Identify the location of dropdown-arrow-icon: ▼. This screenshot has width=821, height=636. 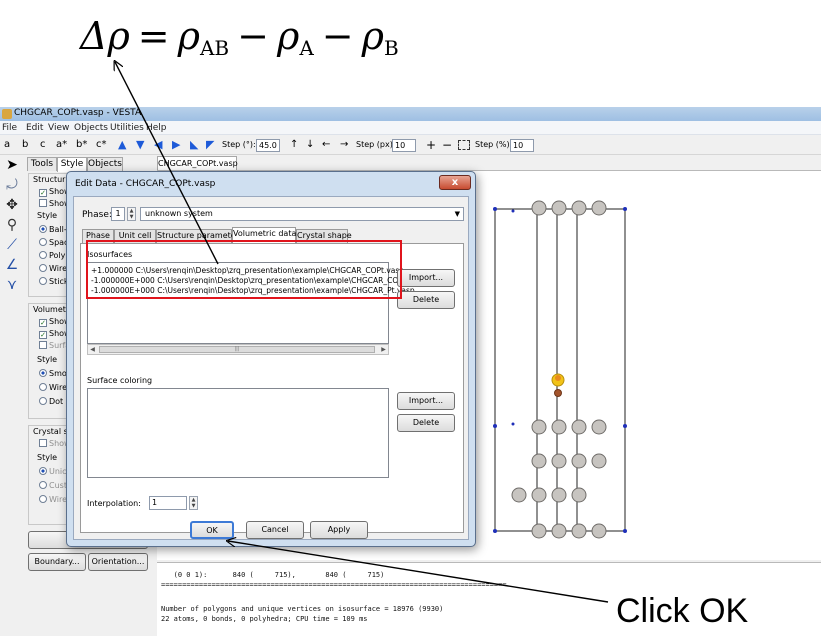
(457, 214).